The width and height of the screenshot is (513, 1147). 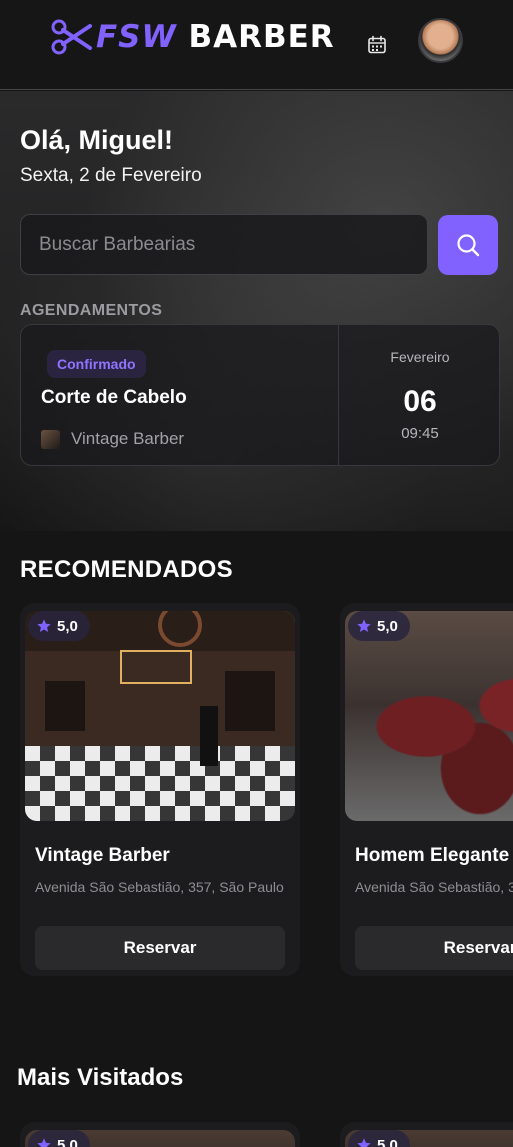 I want to click on barbershop-thumbnail, so click(x=50, y=439).